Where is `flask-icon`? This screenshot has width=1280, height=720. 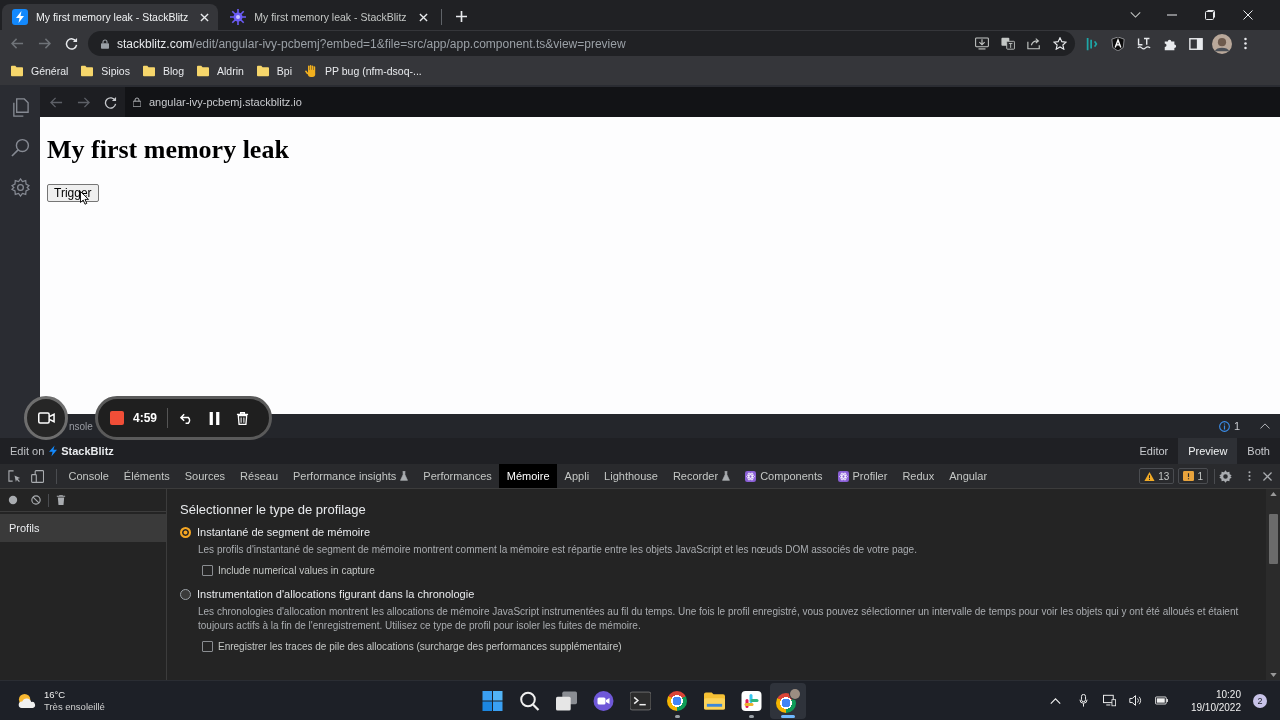 flask-icon is located at coordinates (404, 476).